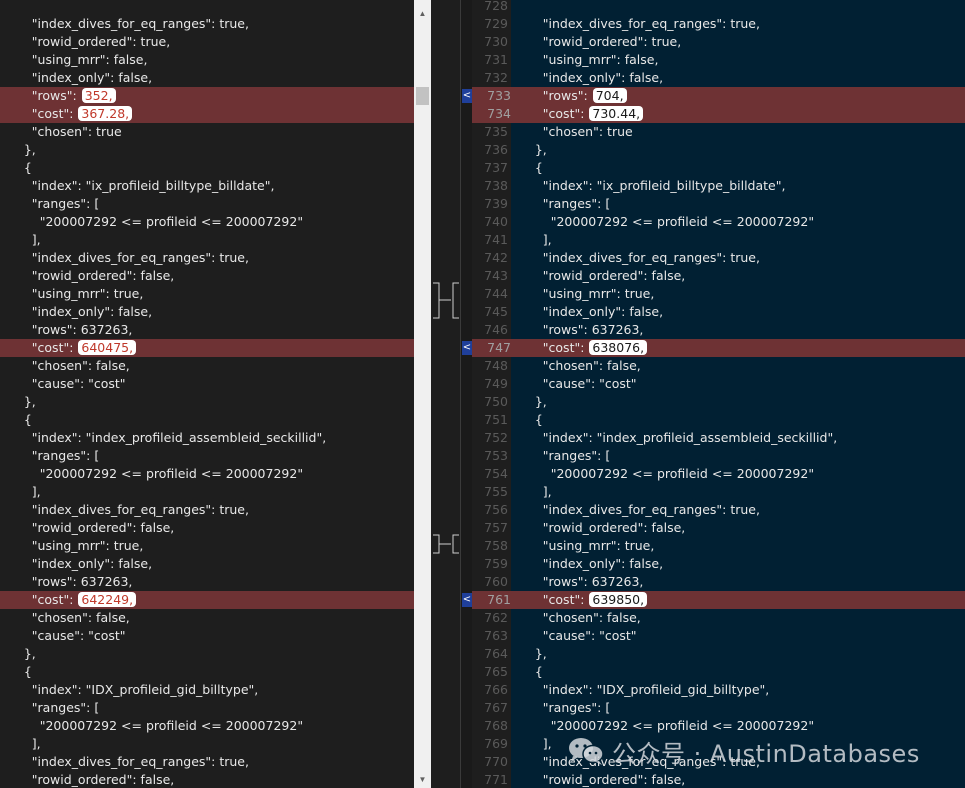  What do you see at coordinates (20, 239) in the screenshot?
I see `code-text: ],` at bounding box center [20, 239].